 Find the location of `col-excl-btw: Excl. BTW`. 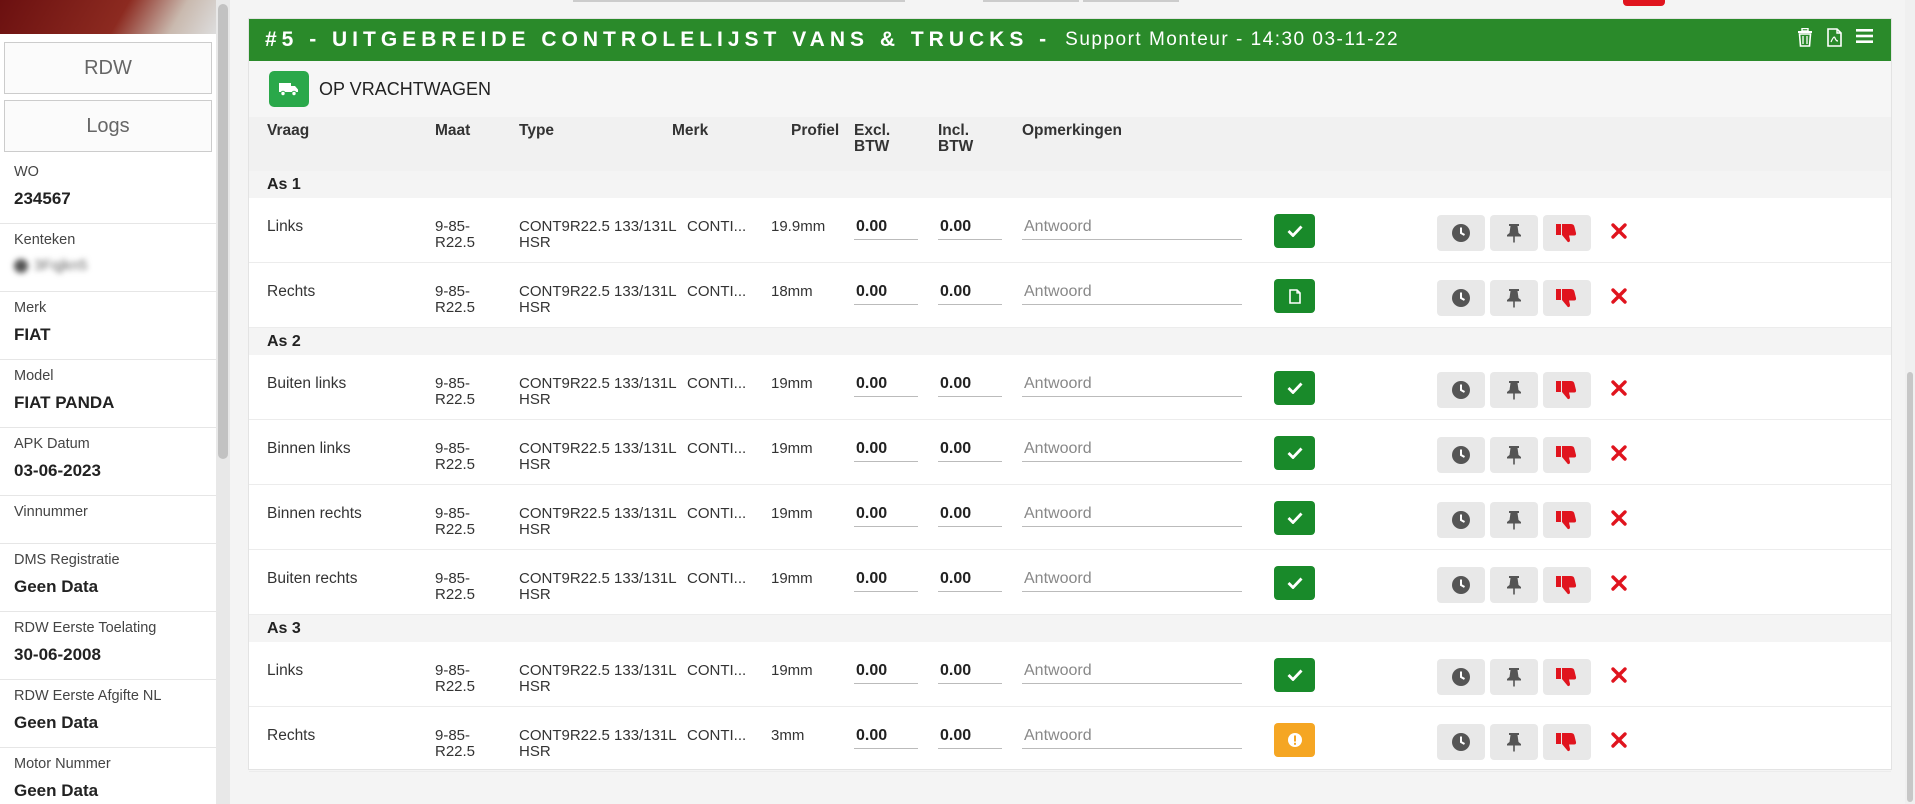

col-excl-btw: Excl. BTW is located at coordinates (872, 139).